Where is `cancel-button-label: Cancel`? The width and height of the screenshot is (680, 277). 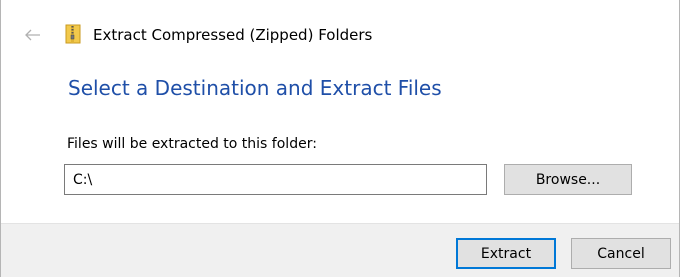 cancel-button-label: Cancel is located at coordinates (621, 253).